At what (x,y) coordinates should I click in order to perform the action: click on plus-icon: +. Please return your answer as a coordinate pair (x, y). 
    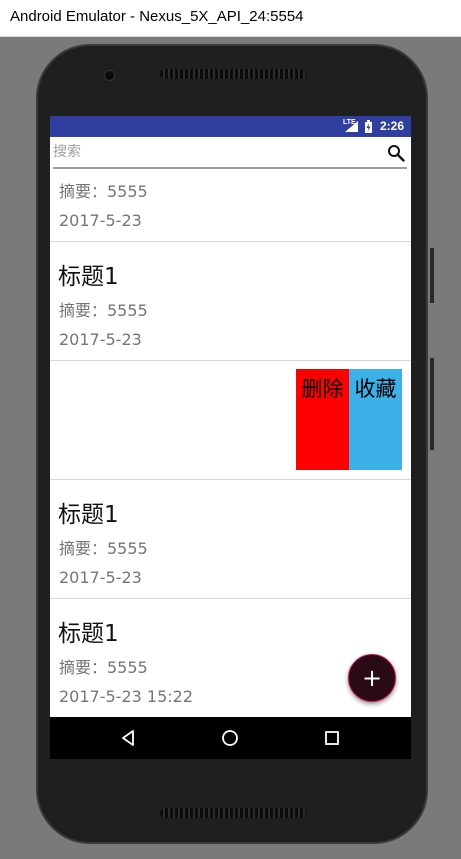
    Looking at the image, I should click on (372, 678).